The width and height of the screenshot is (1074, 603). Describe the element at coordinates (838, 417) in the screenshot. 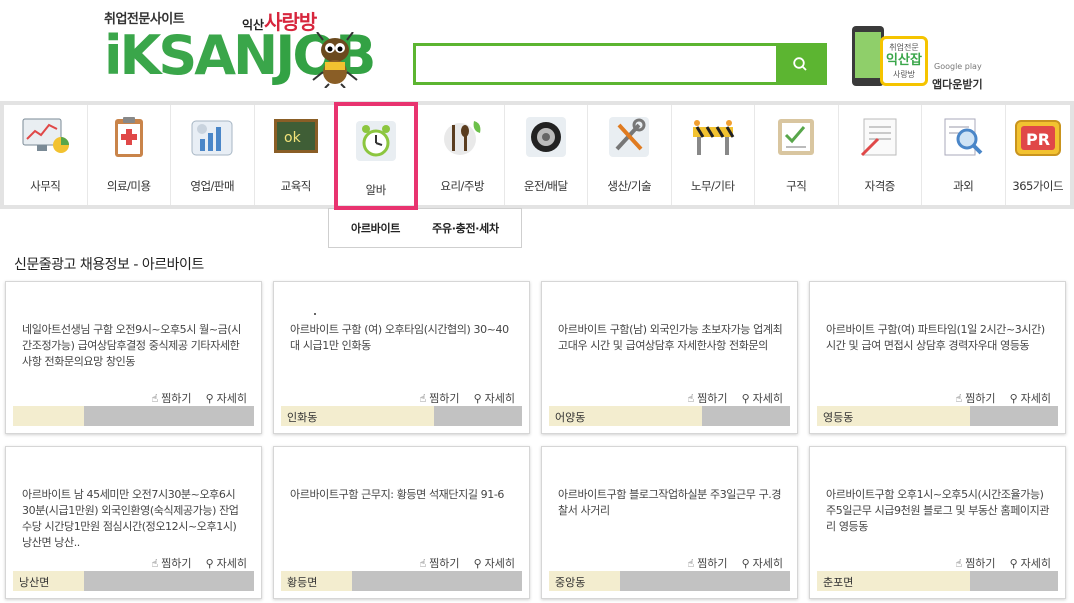

I see `job-location: 영등동` at that location.